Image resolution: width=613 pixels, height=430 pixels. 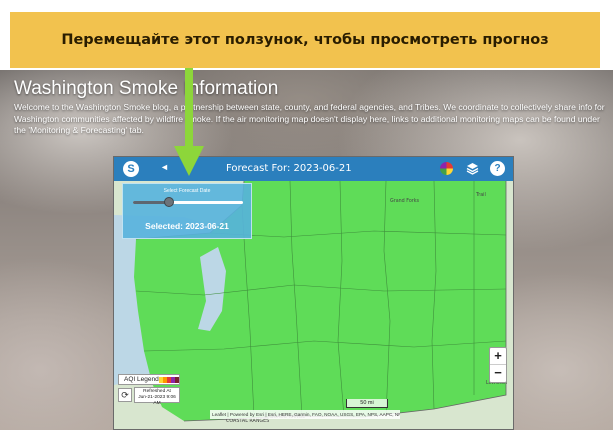 I want to click on layers-icon, so click(x=472, y=168).